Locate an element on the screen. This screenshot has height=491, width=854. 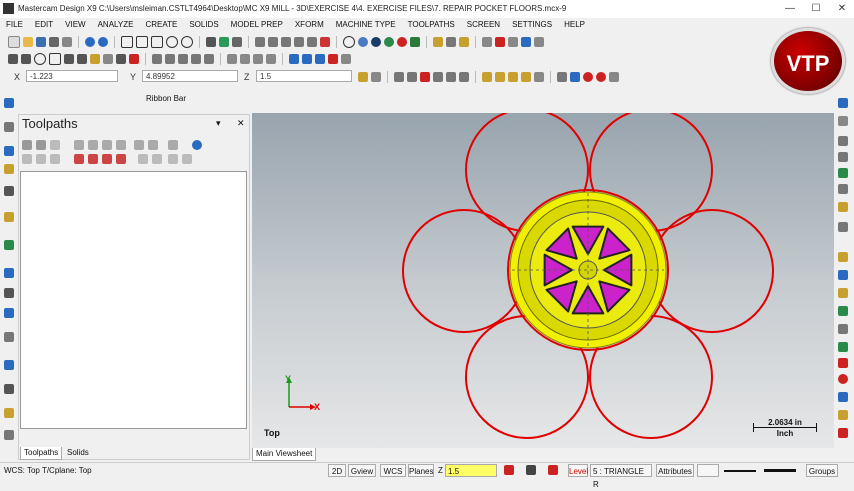
clear-colors-icon is located at coordinates (588, 77).